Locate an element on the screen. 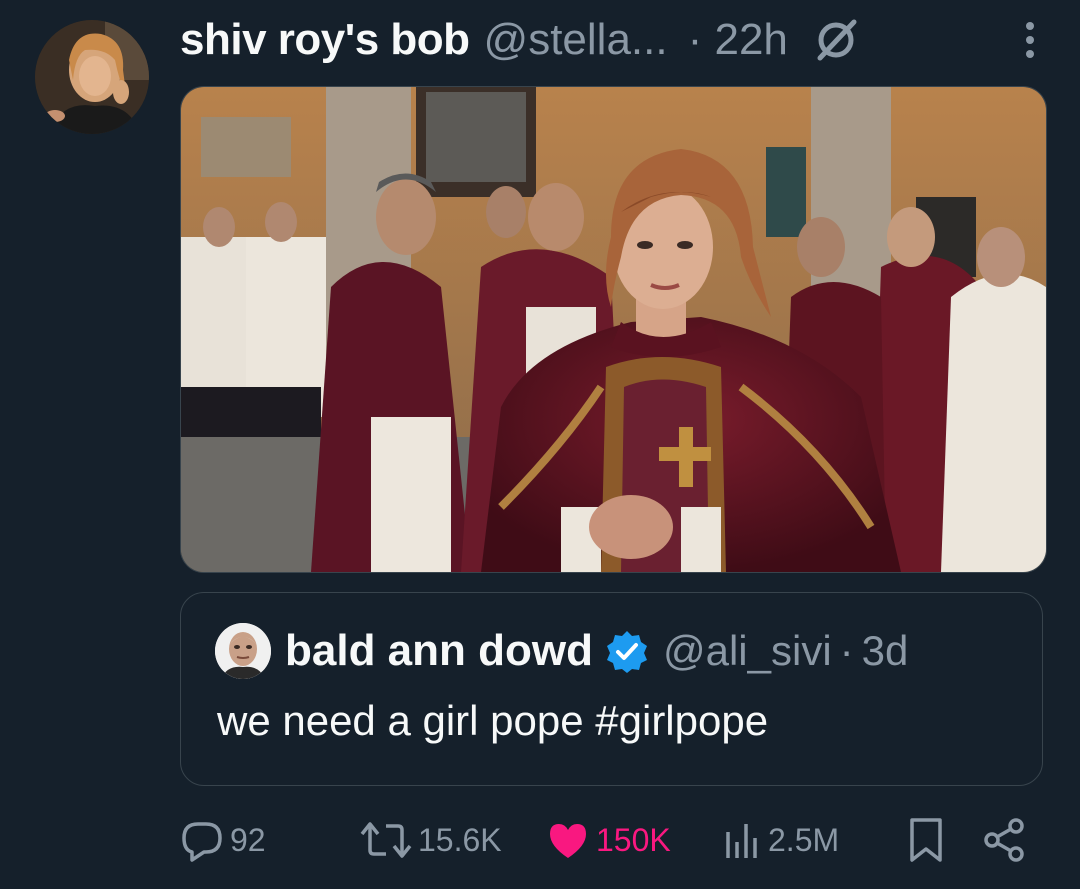 This screenshot has width=1080, height=889. quoted-author-avatar is located at coordinates (243, 651).